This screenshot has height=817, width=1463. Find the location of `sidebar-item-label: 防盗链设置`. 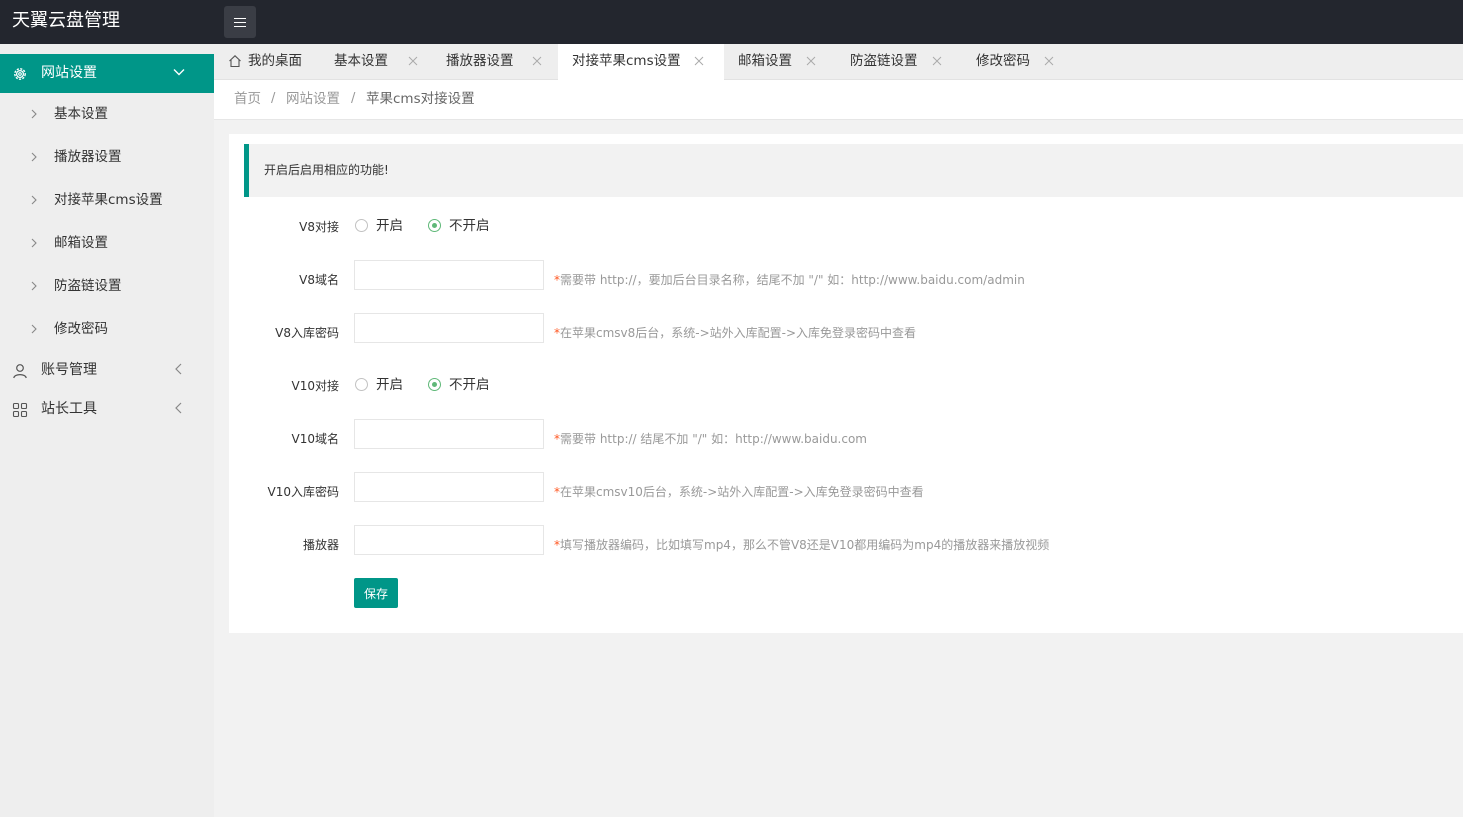

sidebar-item-label: 防盗链设置 is located at coordinates (88, 286).